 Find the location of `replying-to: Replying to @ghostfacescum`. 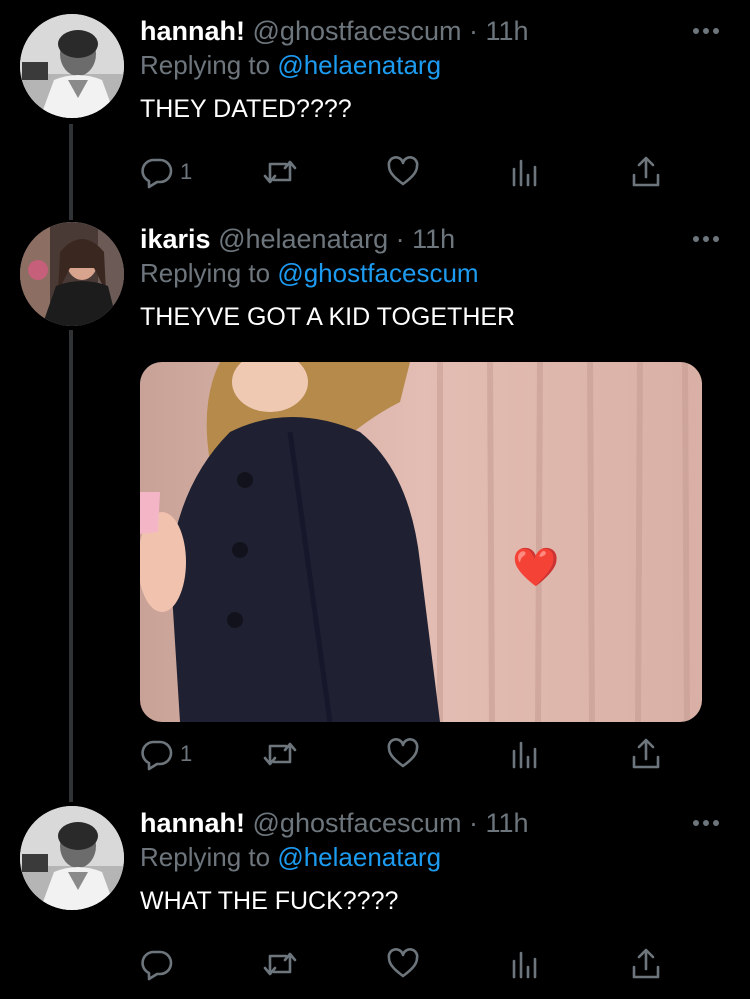

replying-to: Replying to @ghostfacescum is located at coordinates (425, 273).